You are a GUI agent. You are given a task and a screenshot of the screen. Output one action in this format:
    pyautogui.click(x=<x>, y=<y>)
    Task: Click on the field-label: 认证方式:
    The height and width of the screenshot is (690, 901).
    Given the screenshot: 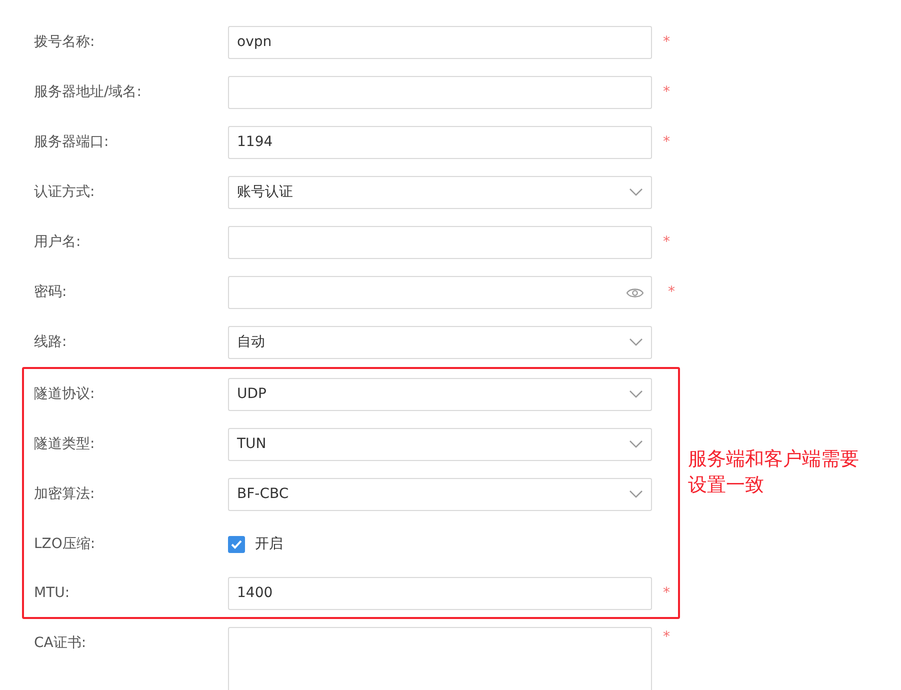 What is the action you would take?
    pyautogui.click(x=65, y=192)
    